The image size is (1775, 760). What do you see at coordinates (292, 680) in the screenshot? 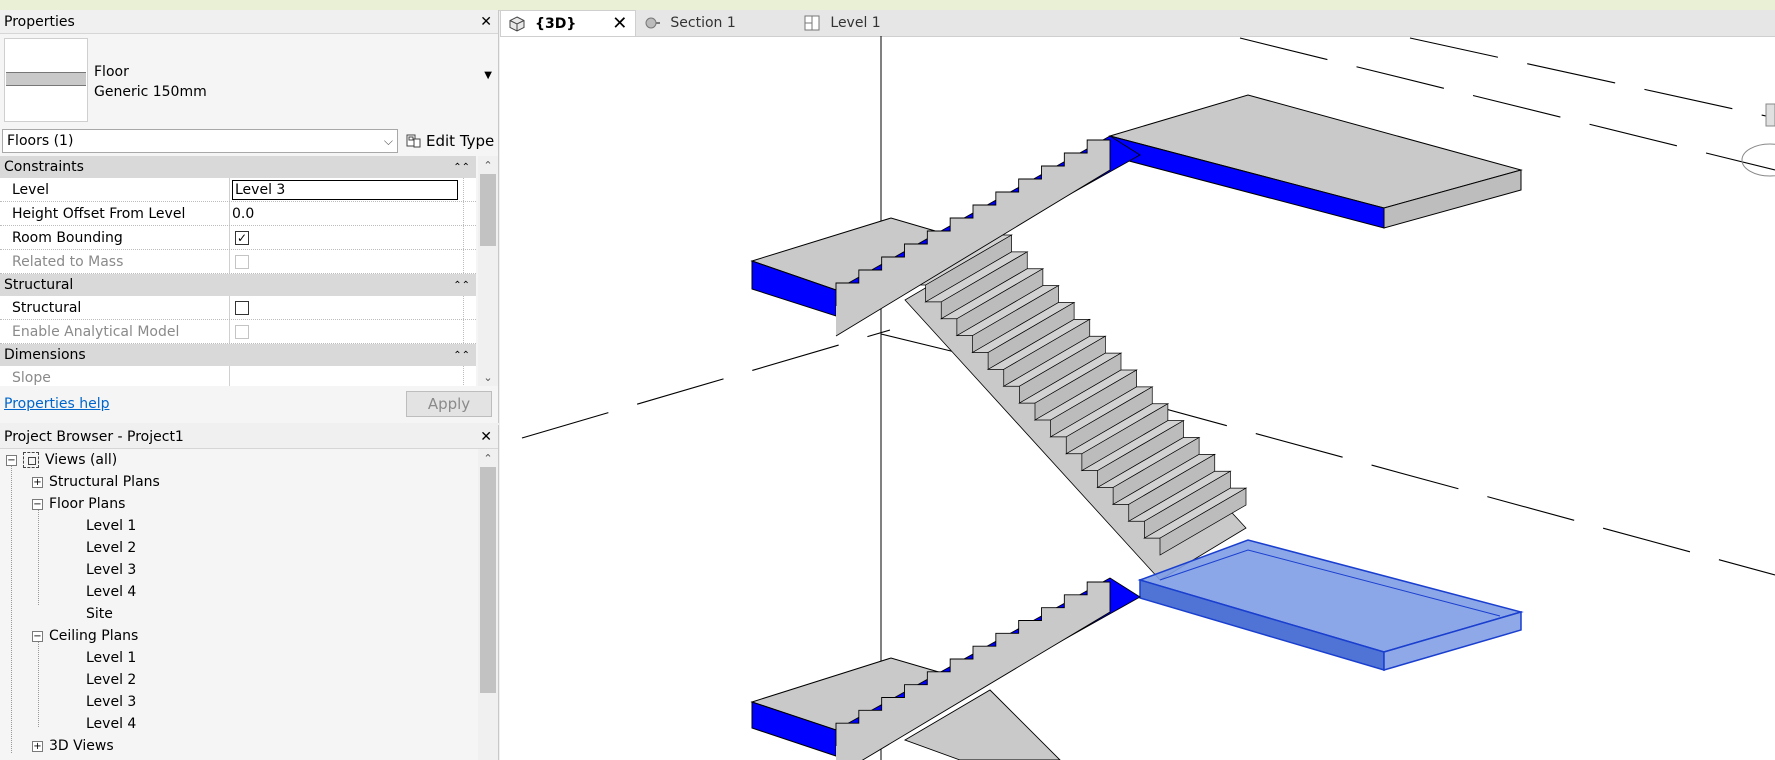
I see `tree-leaf-ceiling-level-2: Level 2` at bounding box center [292, 680].